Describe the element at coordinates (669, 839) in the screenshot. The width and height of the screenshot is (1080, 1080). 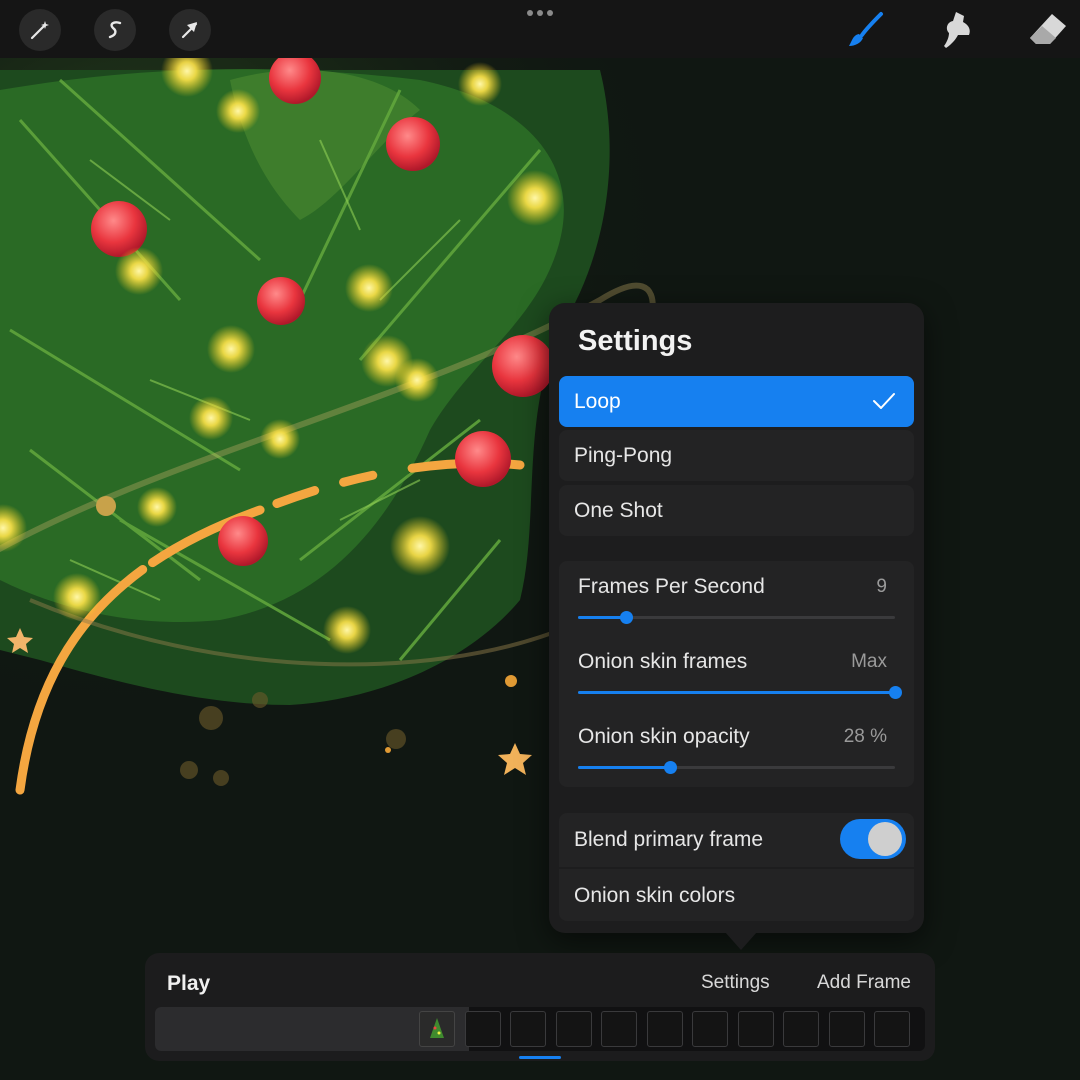
I see `blend-primary-frame-label: Blend primary frame` at that location.